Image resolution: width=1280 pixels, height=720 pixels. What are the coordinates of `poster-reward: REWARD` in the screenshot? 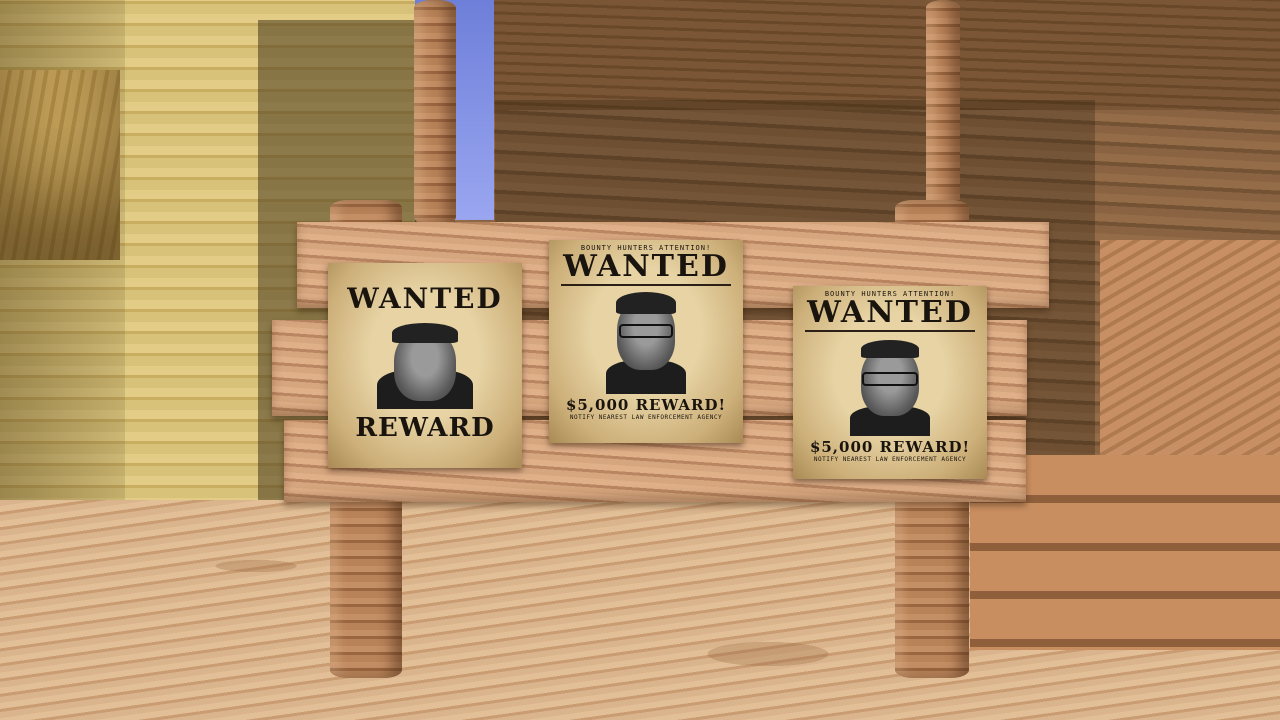 It's located at (425, 428).